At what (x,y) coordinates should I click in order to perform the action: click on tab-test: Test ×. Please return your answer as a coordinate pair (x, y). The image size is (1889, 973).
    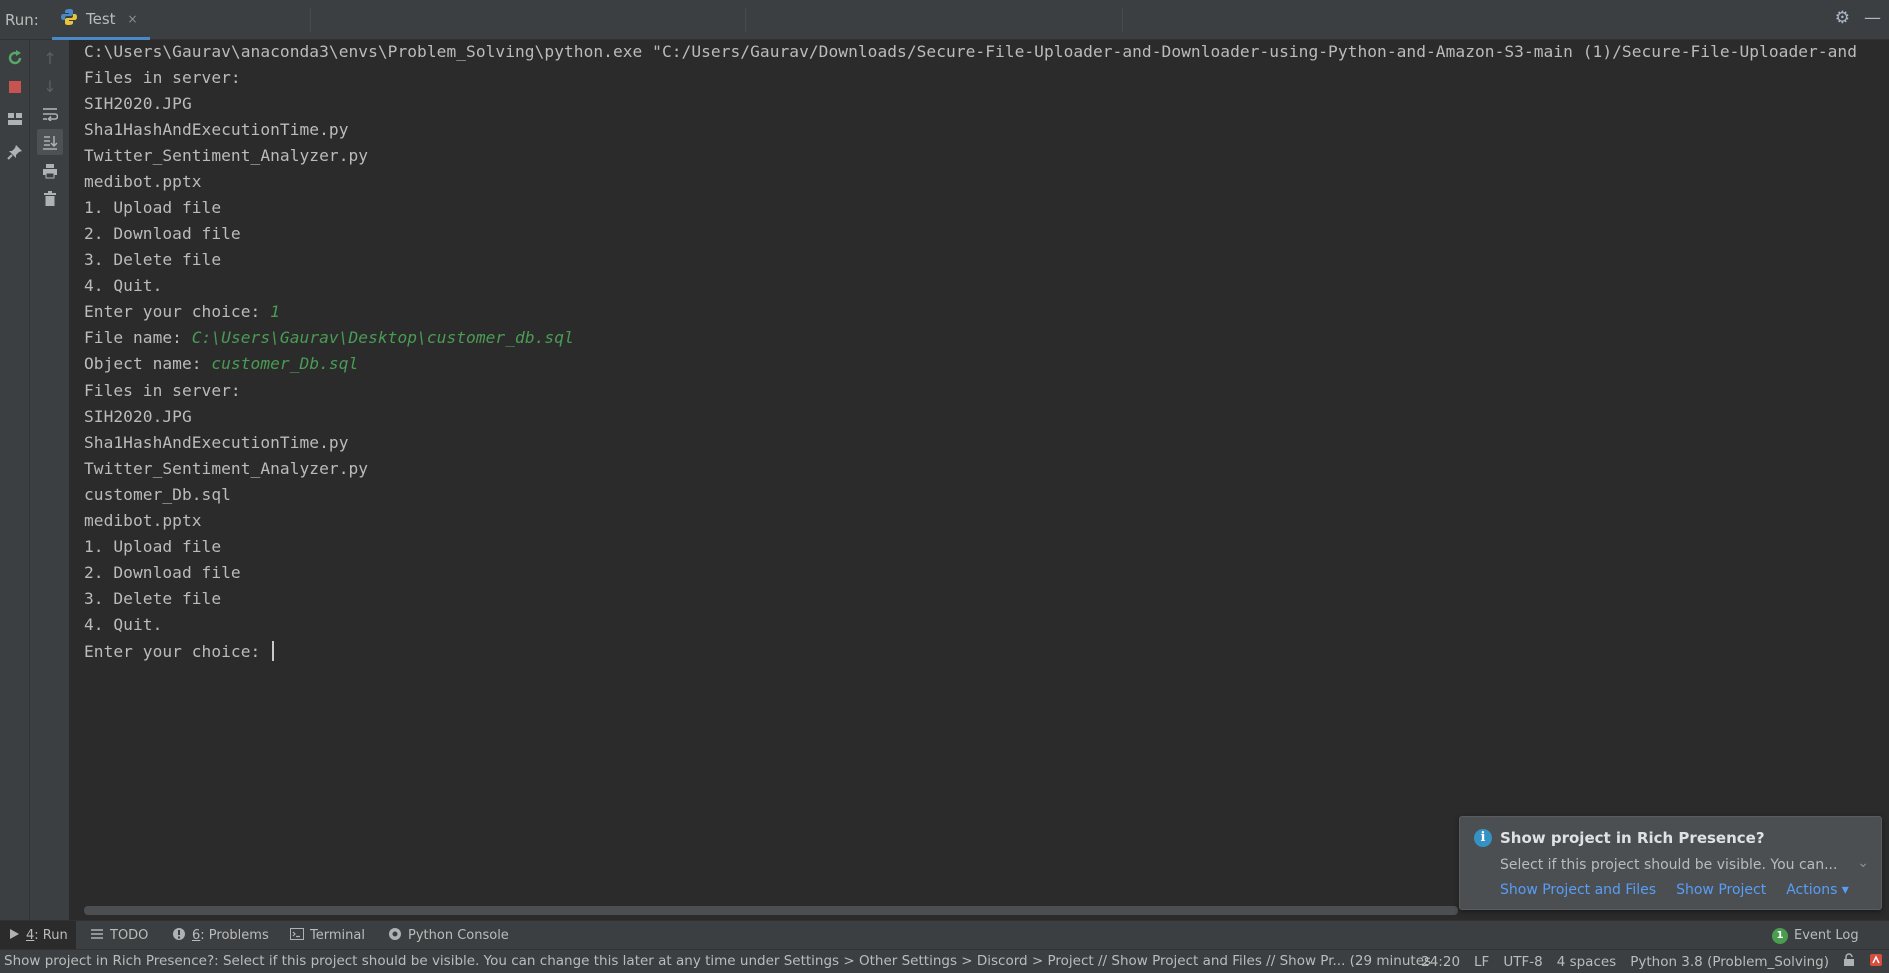
    Looking at the image, I should click on (101, 20).